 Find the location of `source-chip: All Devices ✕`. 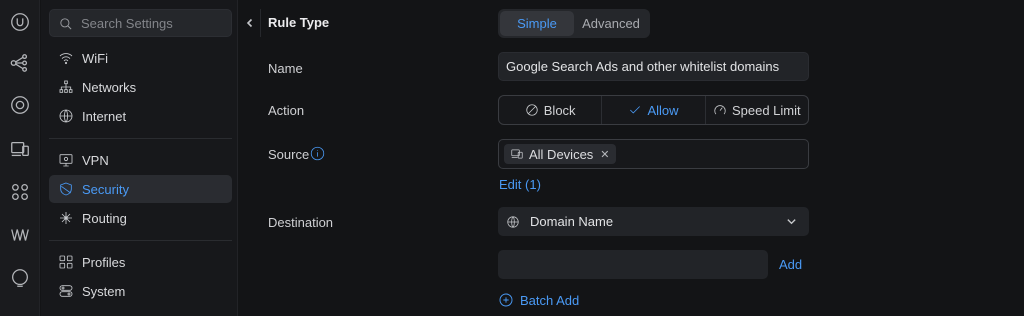

source-chip: All Devices ✕ is located at coordinates (560, 154).